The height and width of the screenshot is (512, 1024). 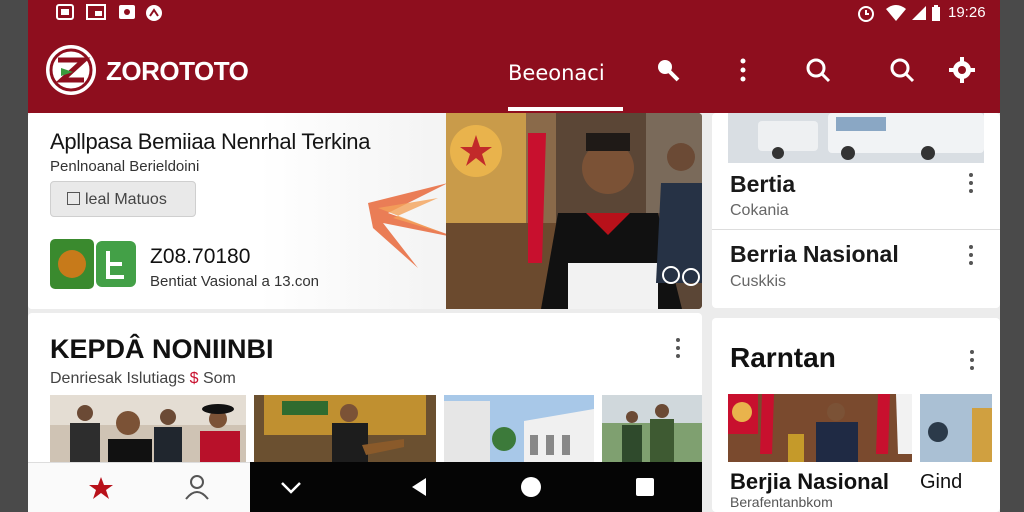 I want to click on promo-caption: Bentiat Vasional a 13.con, so click(x=235, y=281).